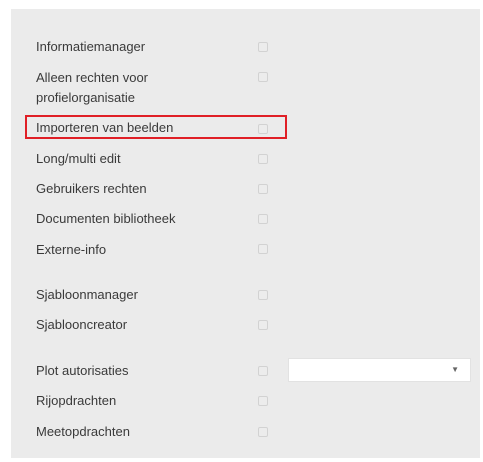  I want to click on permission-label-documenten-bibliotheek: Documenten bibliotheek, so click(106, 218).